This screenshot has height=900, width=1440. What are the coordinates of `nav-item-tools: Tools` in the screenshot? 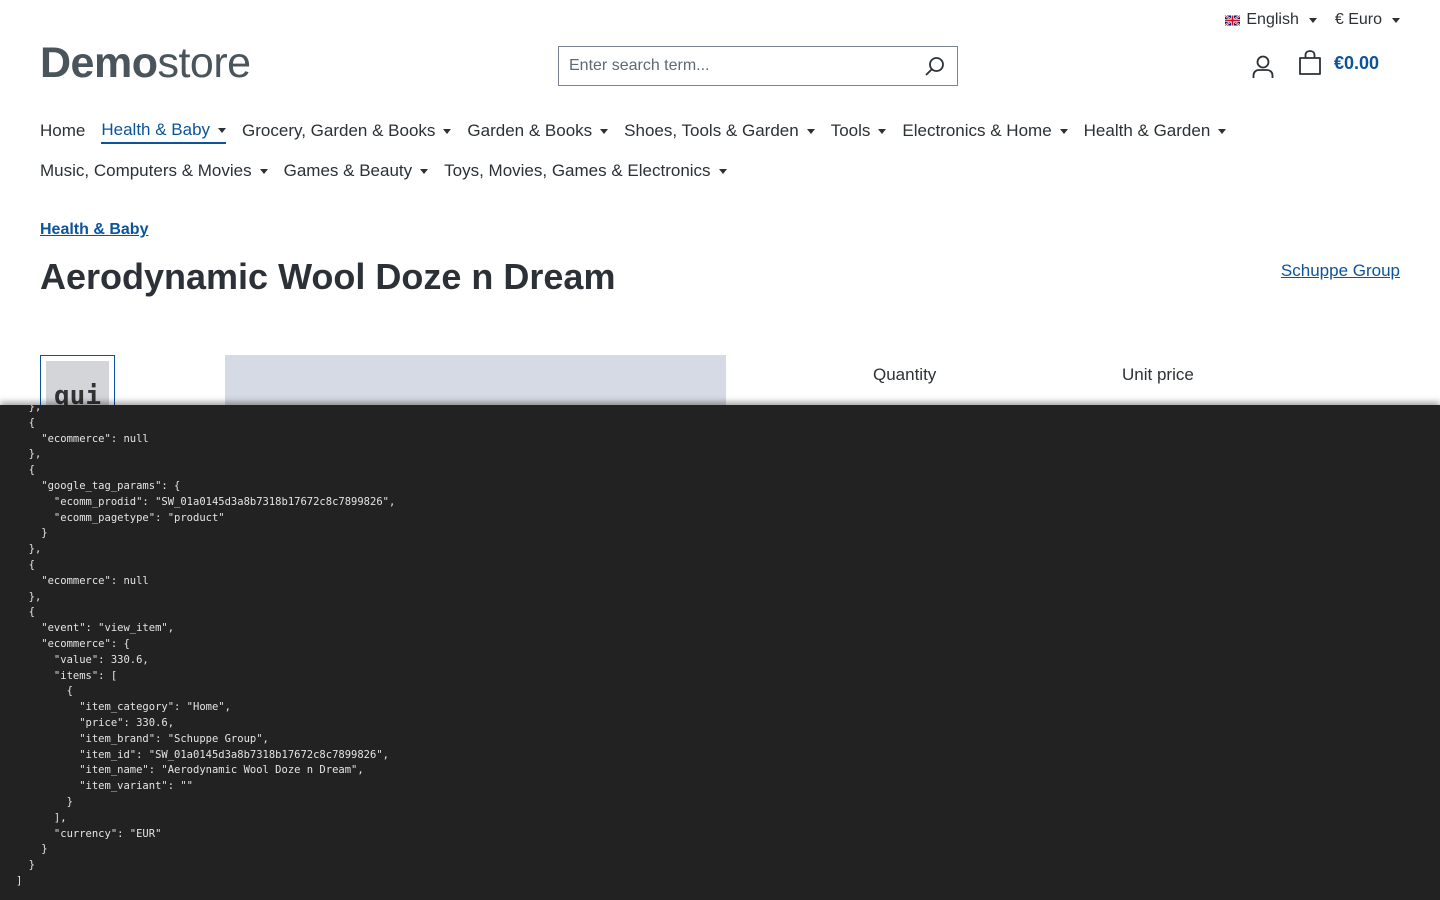 It's located at (859, 131).